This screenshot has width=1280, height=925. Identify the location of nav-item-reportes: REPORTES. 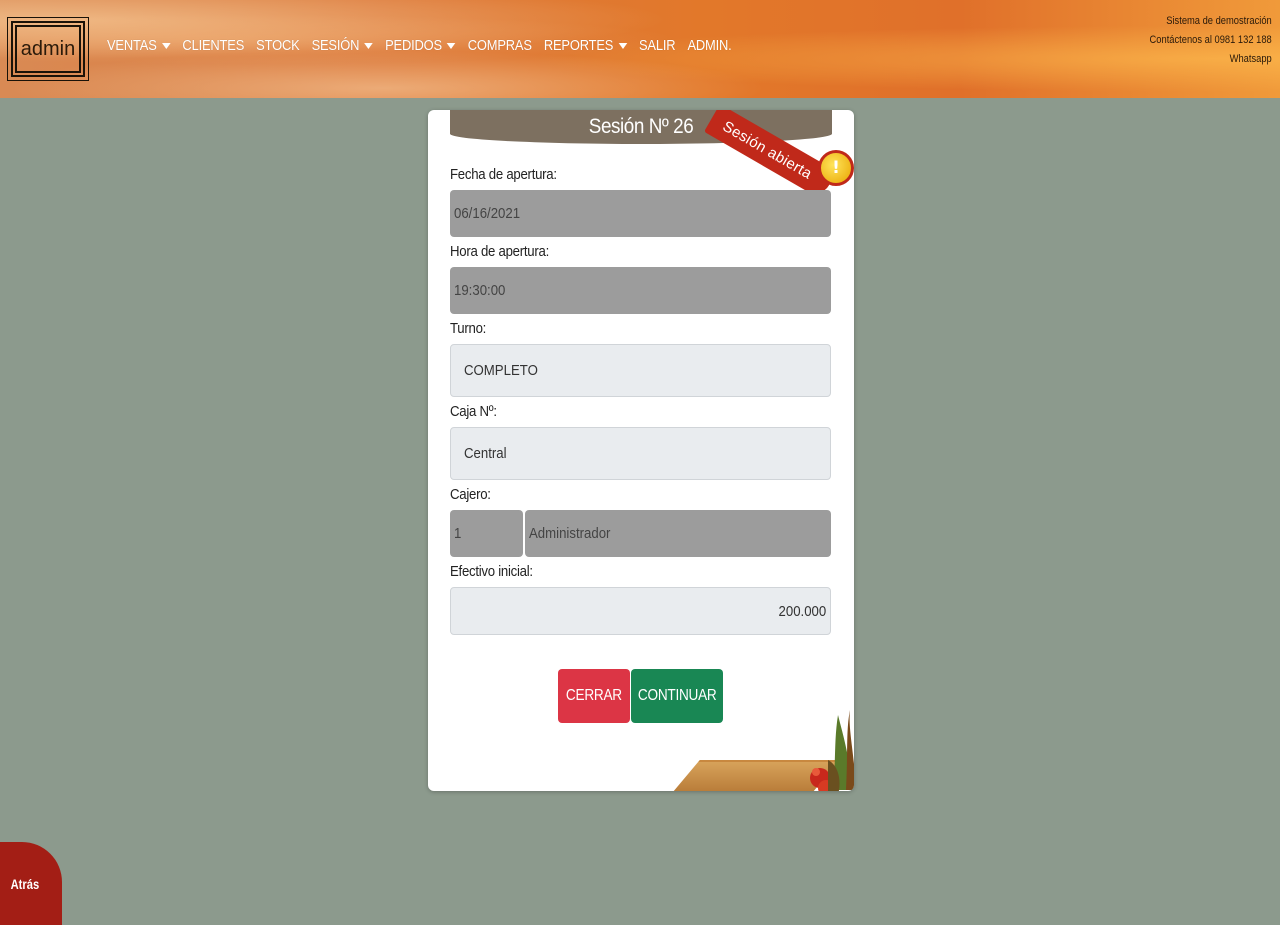
(585, 45).